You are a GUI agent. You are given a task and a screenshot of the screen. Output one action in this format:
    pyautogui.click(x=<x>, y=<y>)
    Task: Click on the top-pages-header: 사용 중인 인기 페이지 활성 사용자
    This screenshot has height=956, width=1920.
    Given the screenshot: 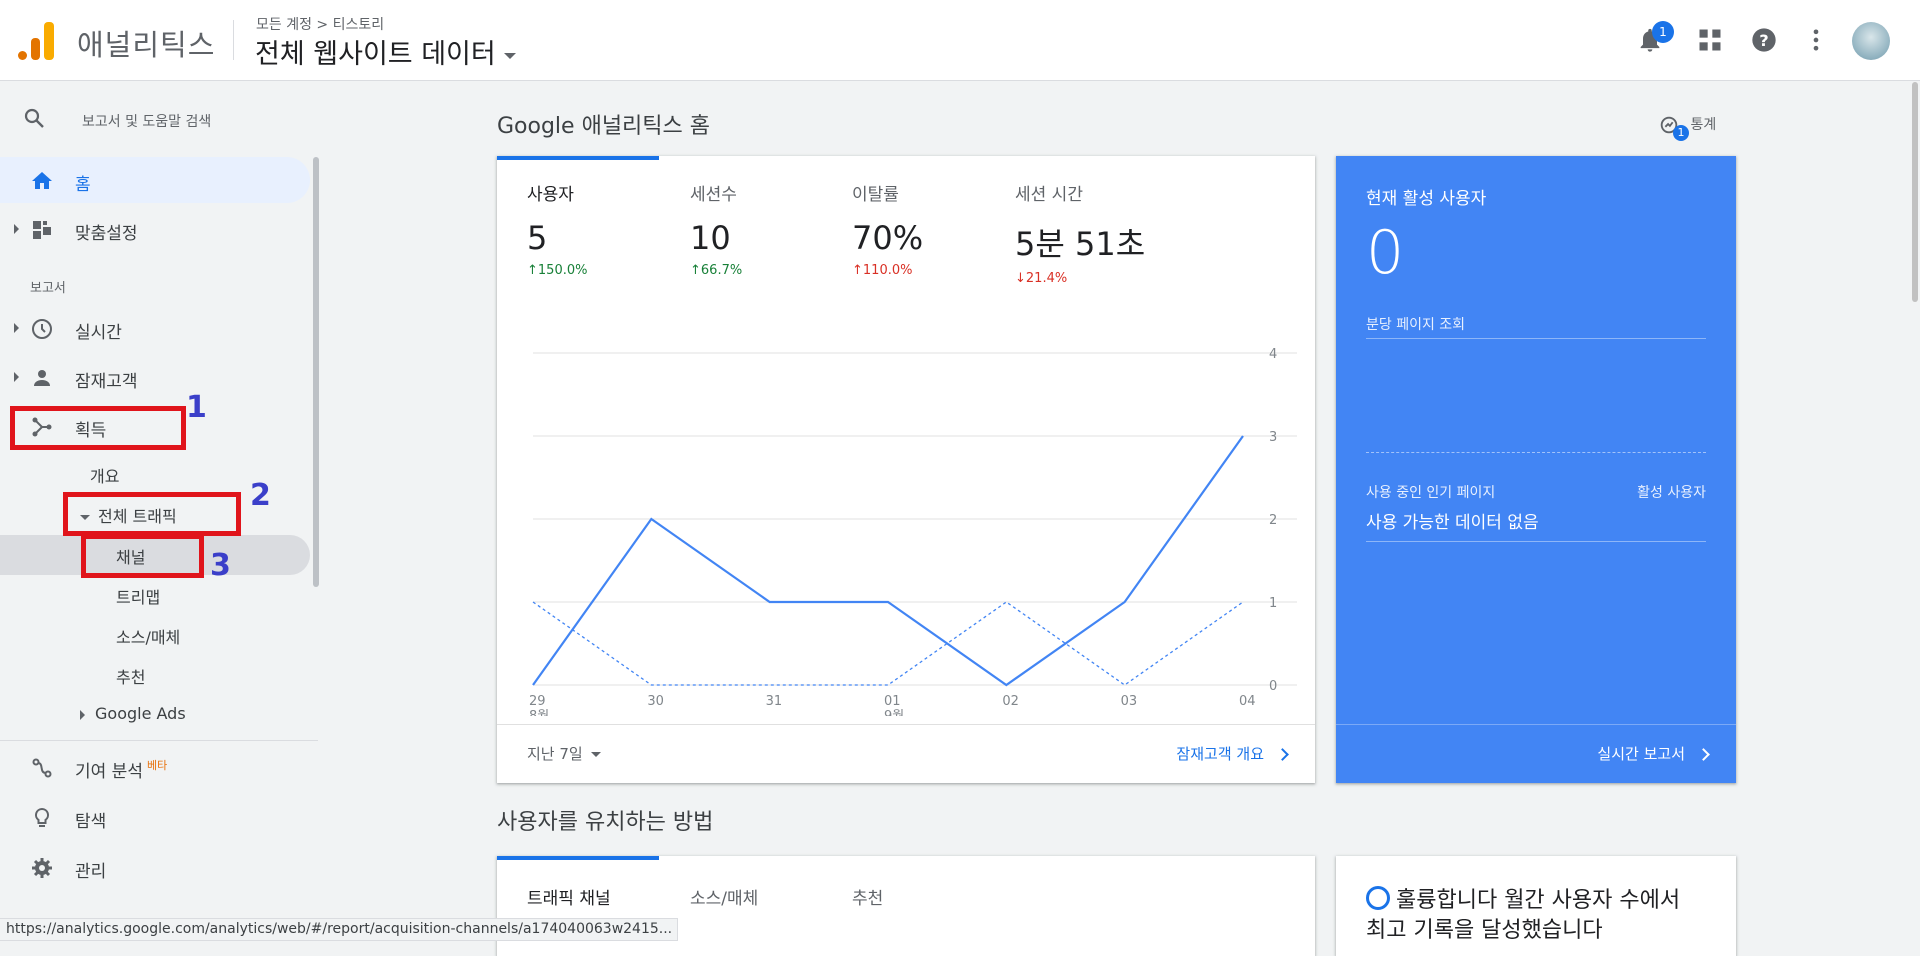 What is the action you would take?
    pyautogui.click(x=1536, y=492)
    